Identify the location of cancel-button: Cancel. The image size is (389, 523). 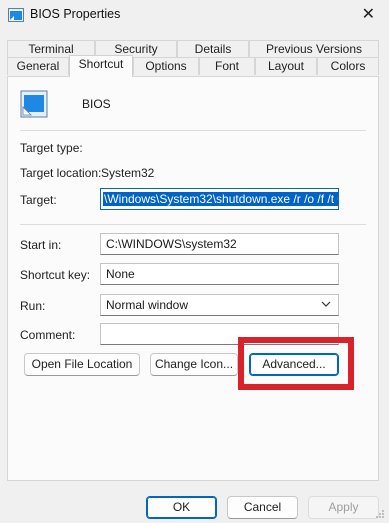
(262, 507).